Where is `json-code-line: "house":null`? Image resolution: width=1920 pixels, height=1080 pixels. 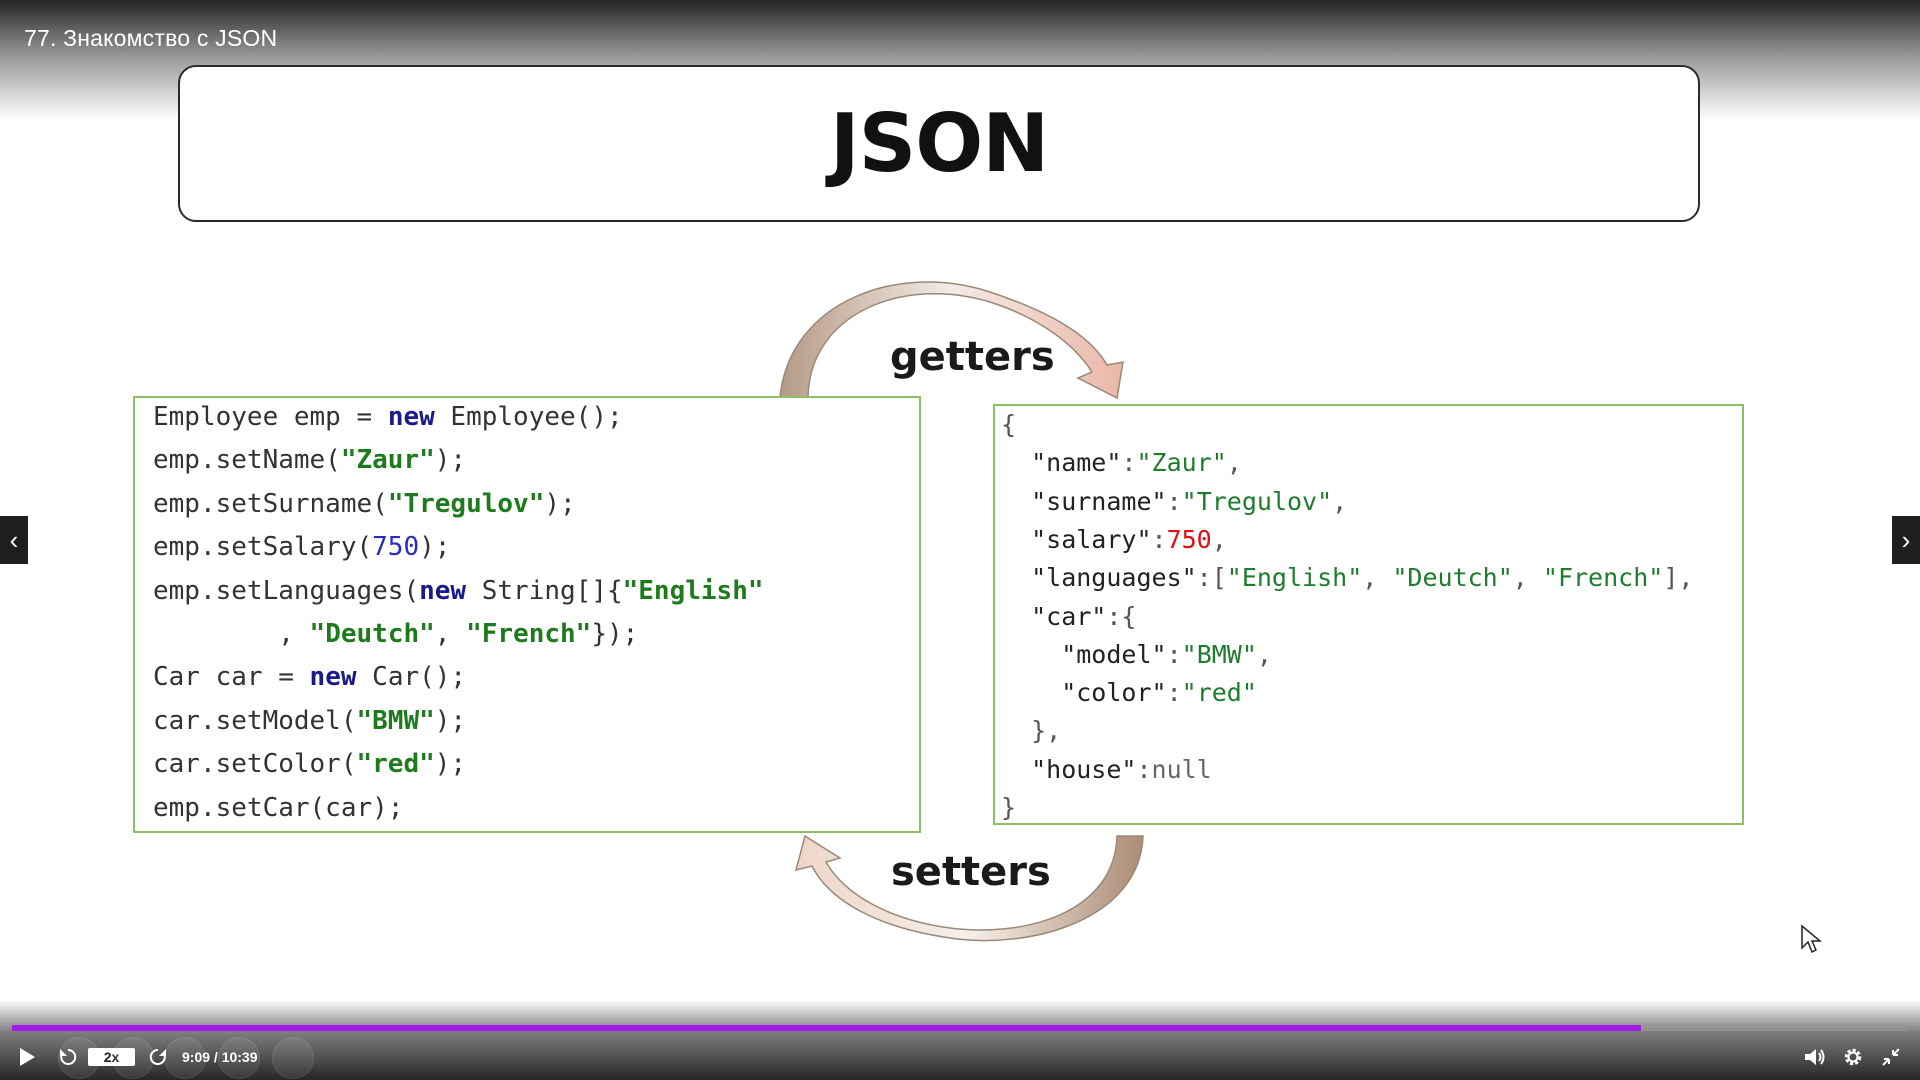
json-code-line: "house":null is located at coordinates (1106, 774).